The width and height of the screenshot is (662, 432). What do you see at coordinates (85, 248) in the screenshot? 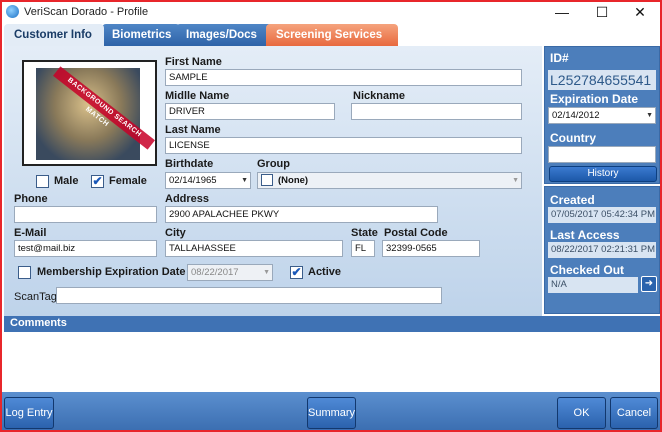
I see `email-field: test@mail.biz` at bounding box center [85, 248].